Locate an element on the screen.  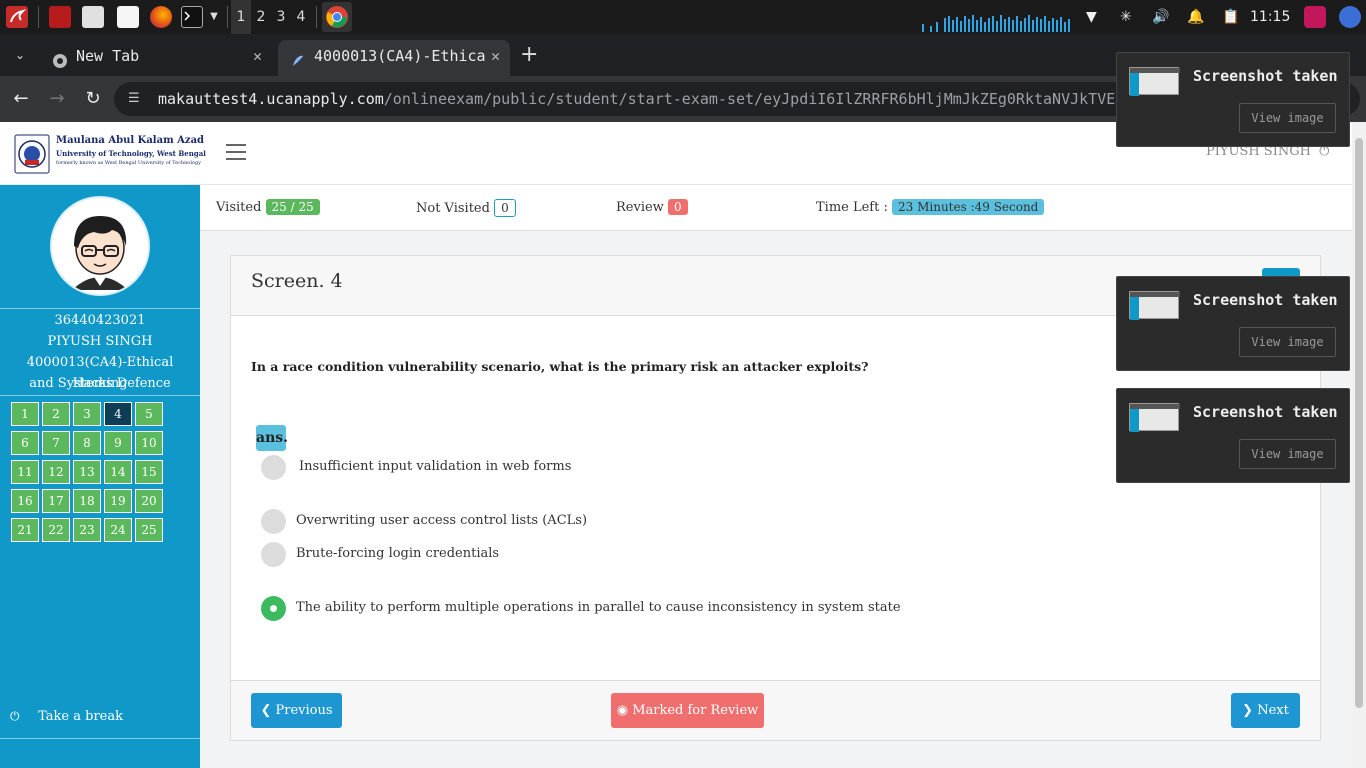
chevron-right-circle-icon: ❯ is located at coordinates (1248, 710).